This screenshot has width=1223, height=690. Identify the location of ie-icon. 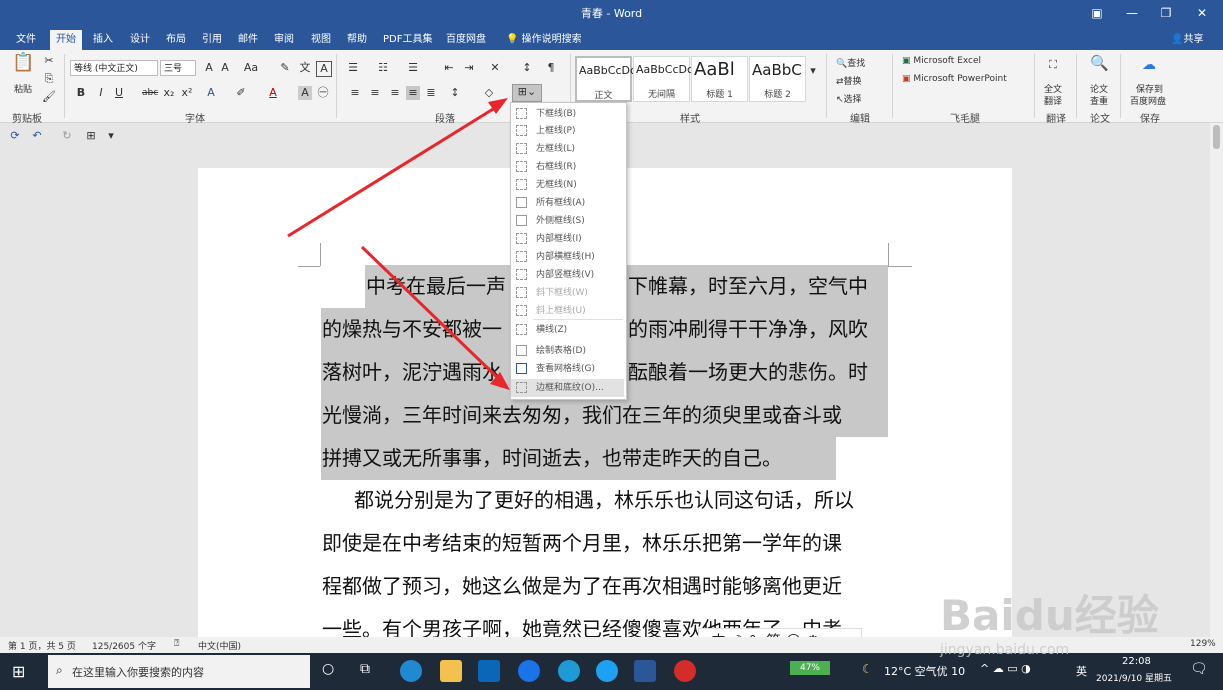
(569, 671).